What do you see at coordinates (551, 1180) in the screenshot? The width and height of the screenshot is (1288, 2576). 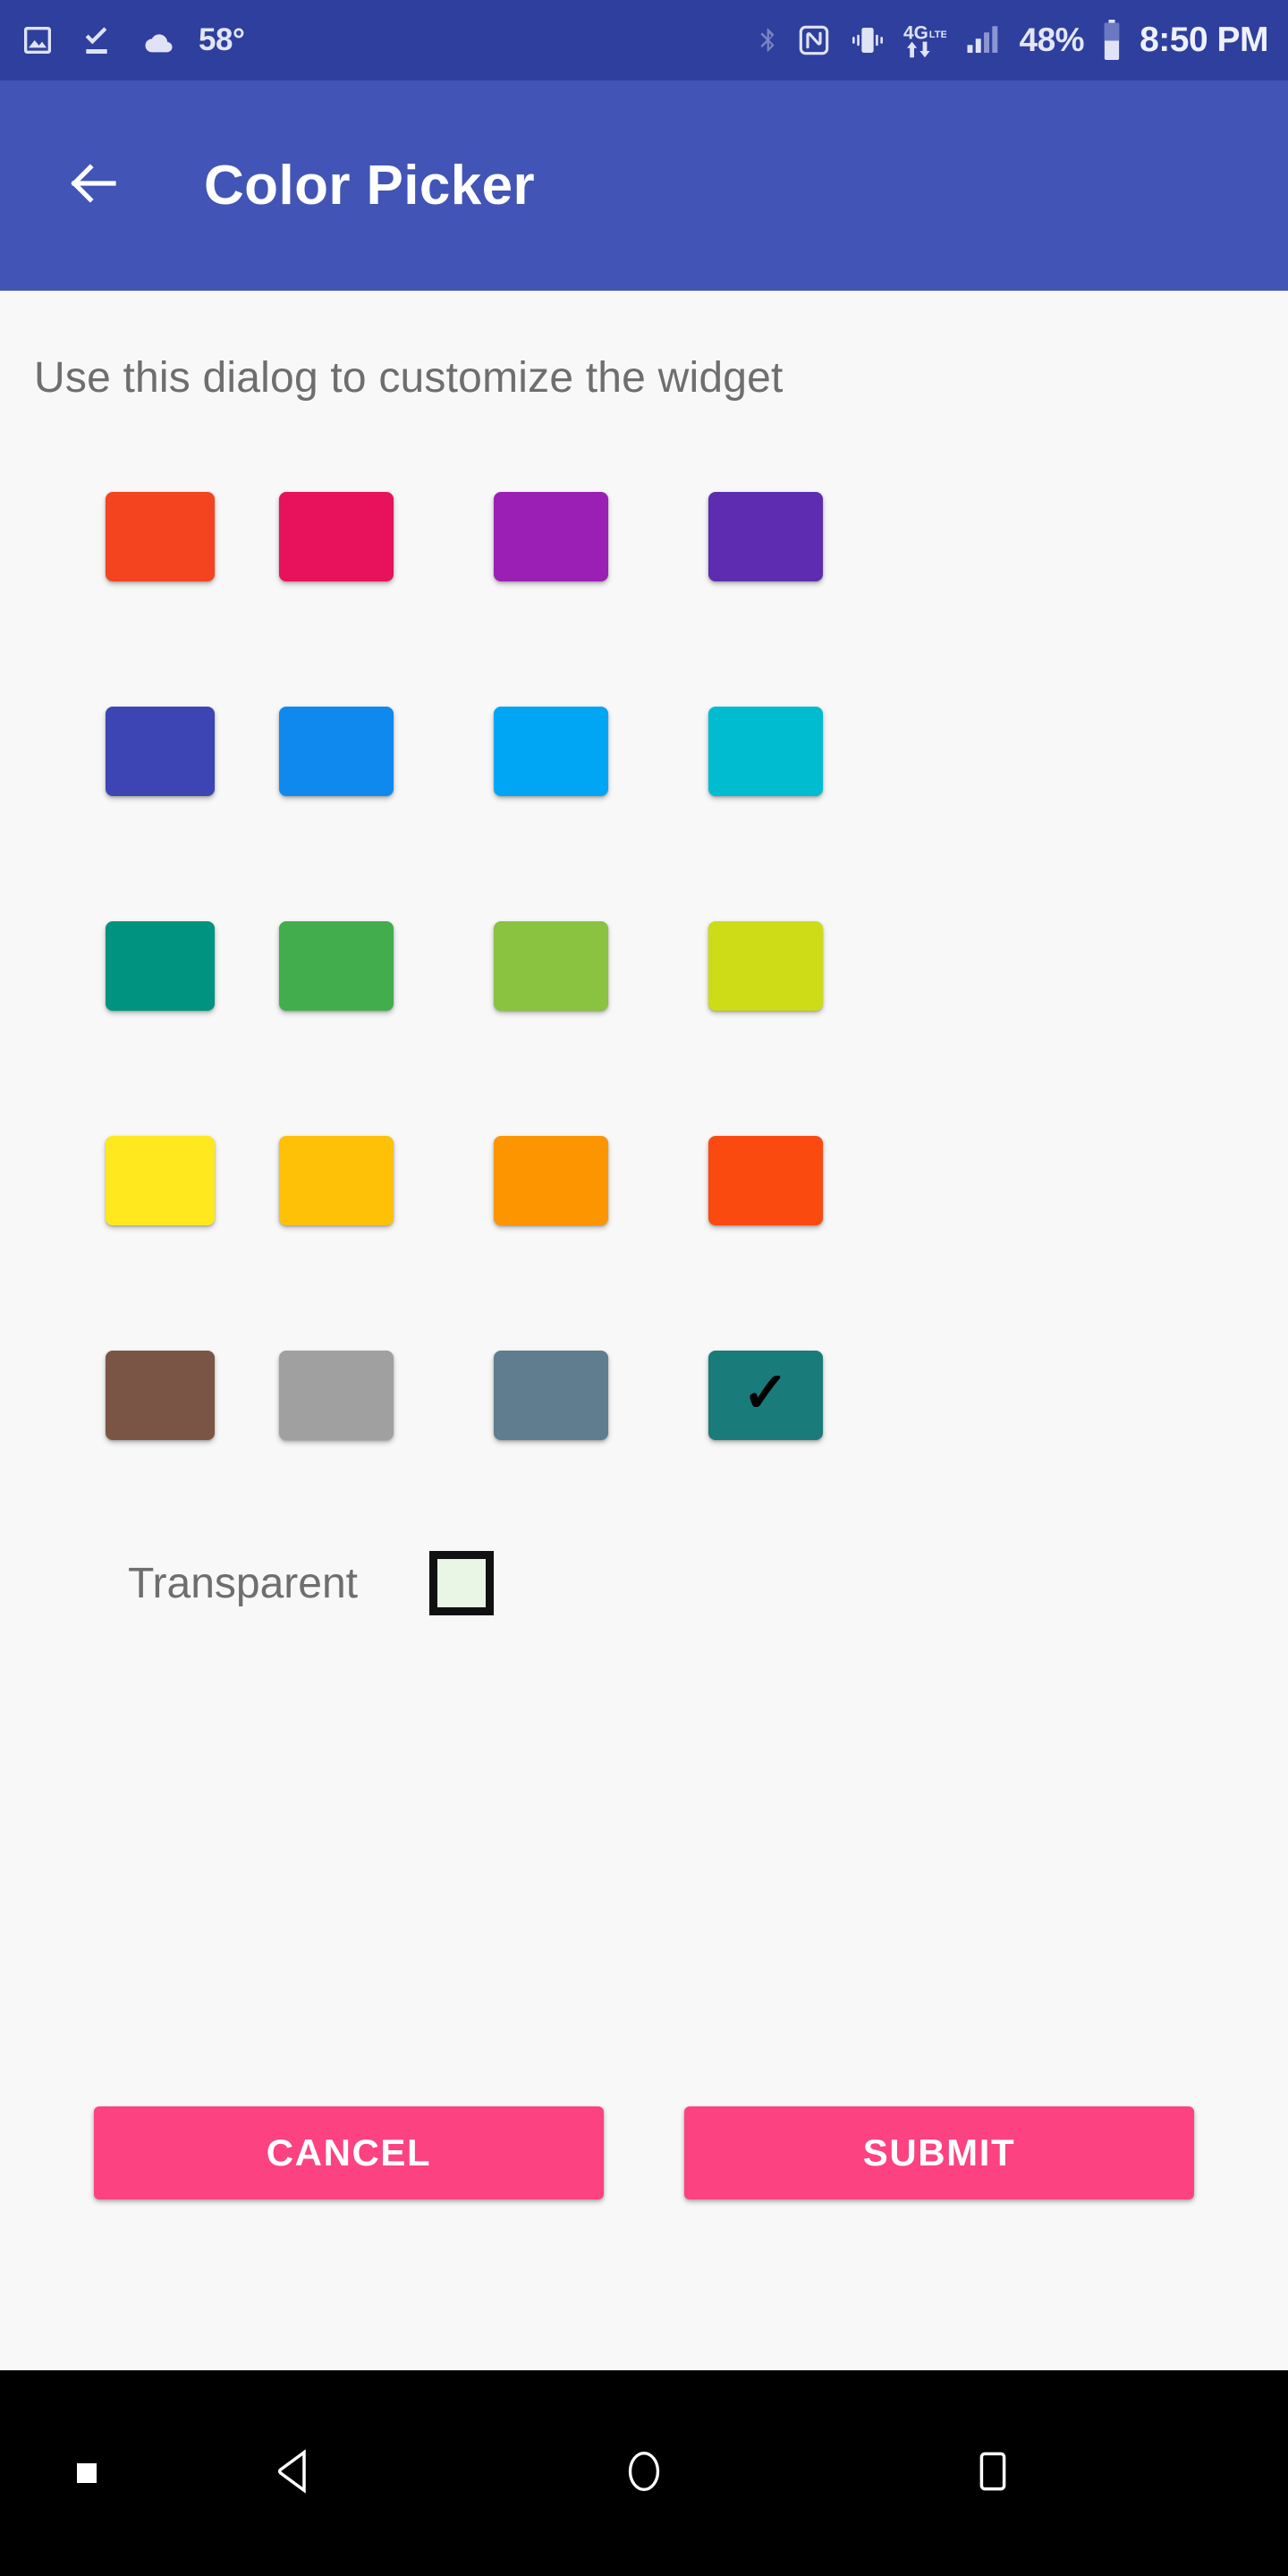 I see `color-swatch-orange` at bounding box center [551, 1180].